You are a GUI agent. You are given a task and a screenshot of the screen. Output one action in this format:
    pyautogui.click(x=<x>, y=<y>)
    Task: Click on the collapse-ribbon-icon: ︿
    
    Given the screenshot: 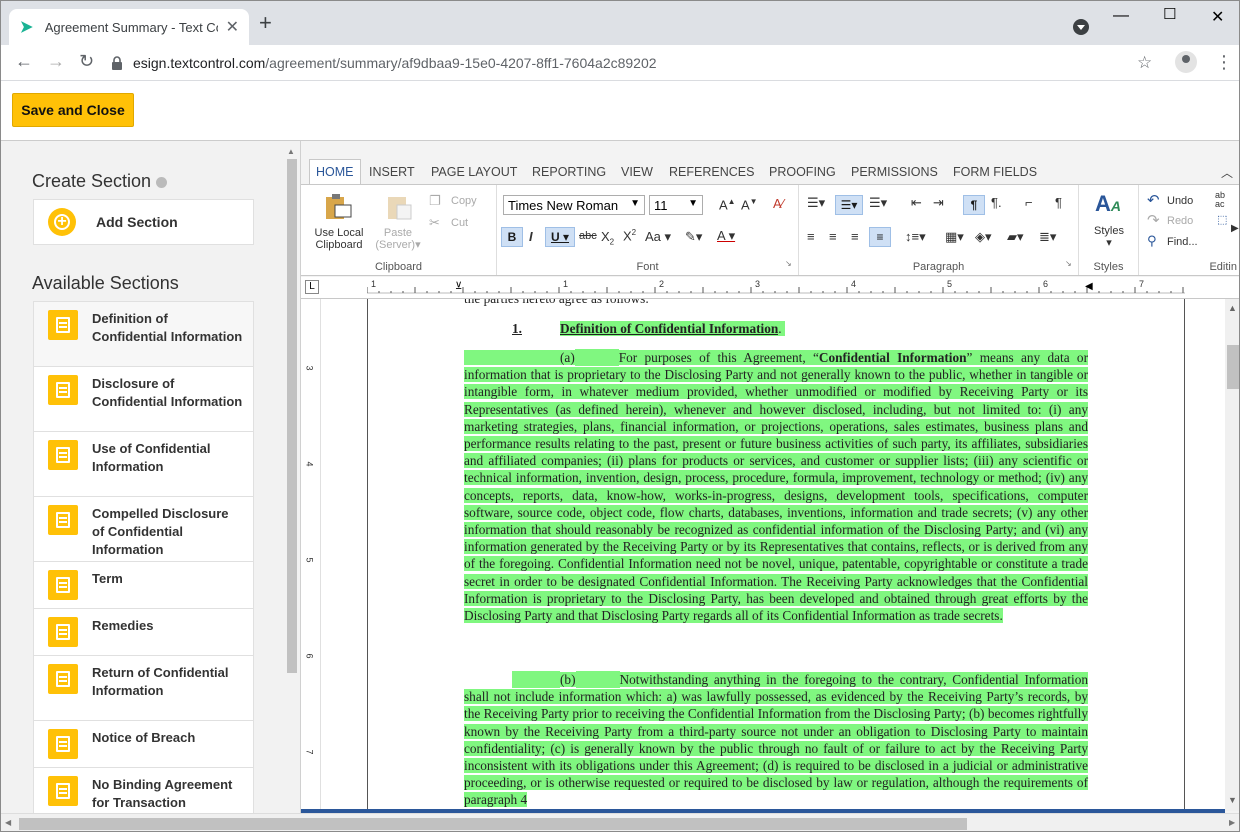 What is the action you would take?
    pyautogui.click(x=1227, y=172)
    